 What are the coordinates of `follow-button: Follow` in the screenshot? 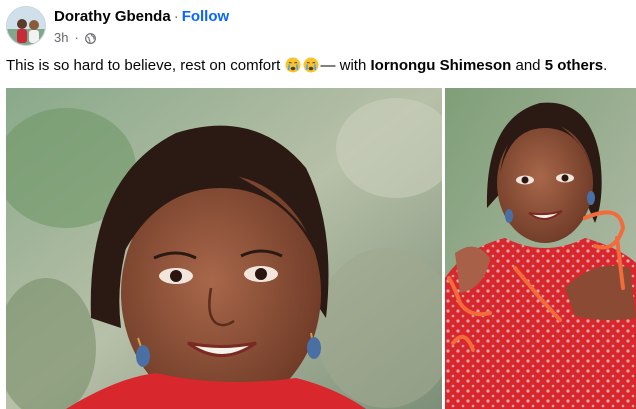 It's located at (206, 16).